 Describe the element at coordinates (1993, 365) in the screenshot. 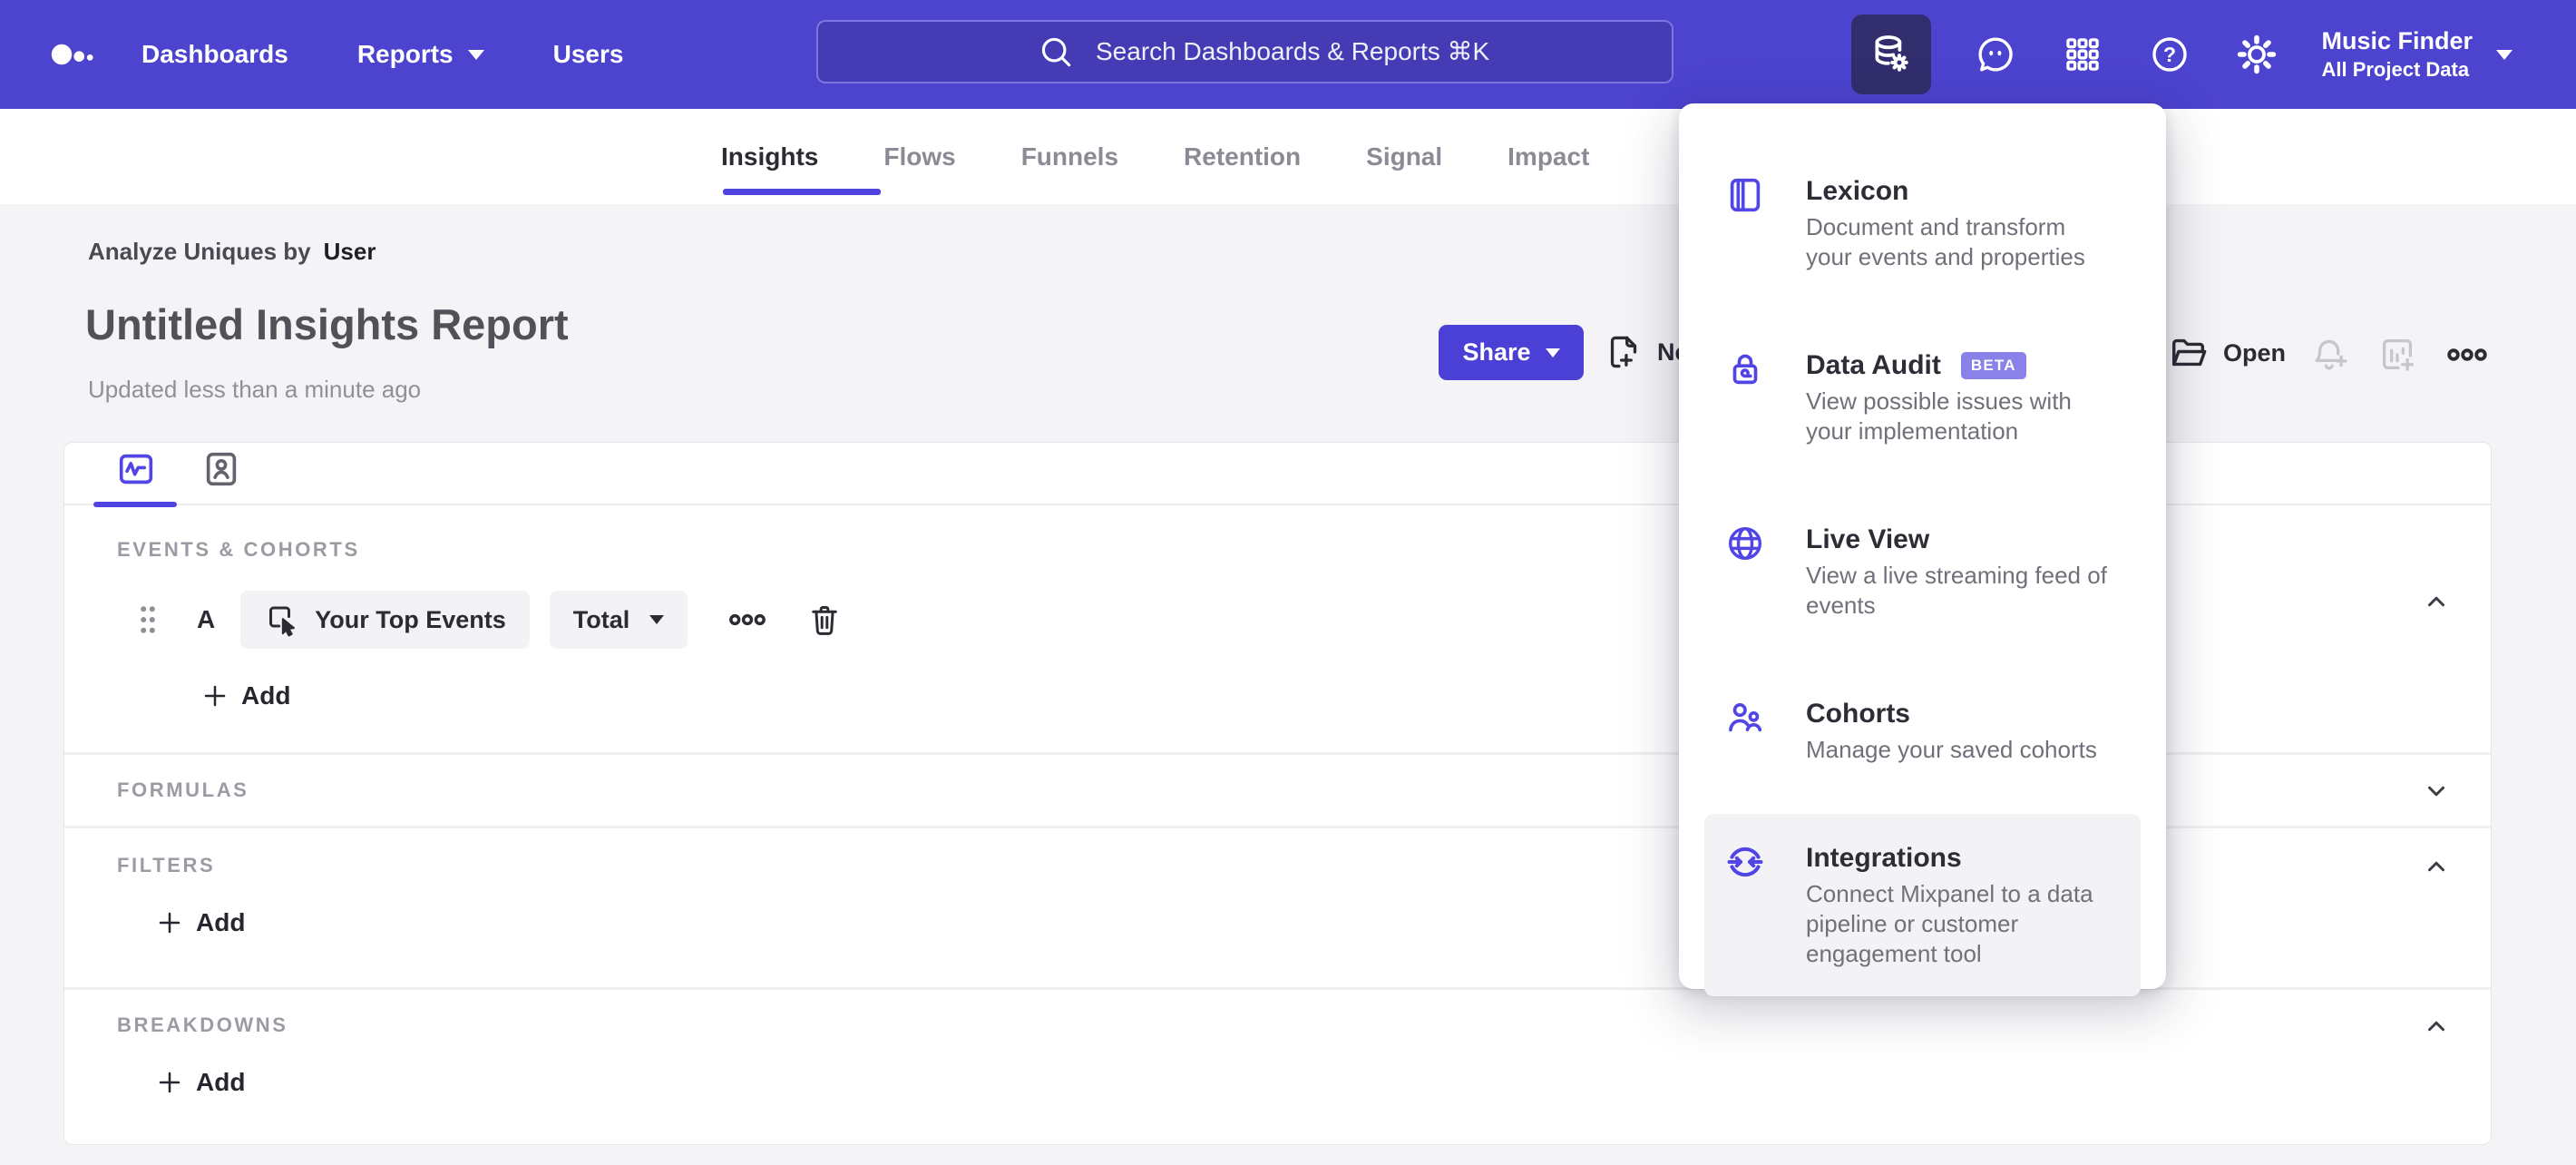

I see `beta-badge: BETA` at that location.